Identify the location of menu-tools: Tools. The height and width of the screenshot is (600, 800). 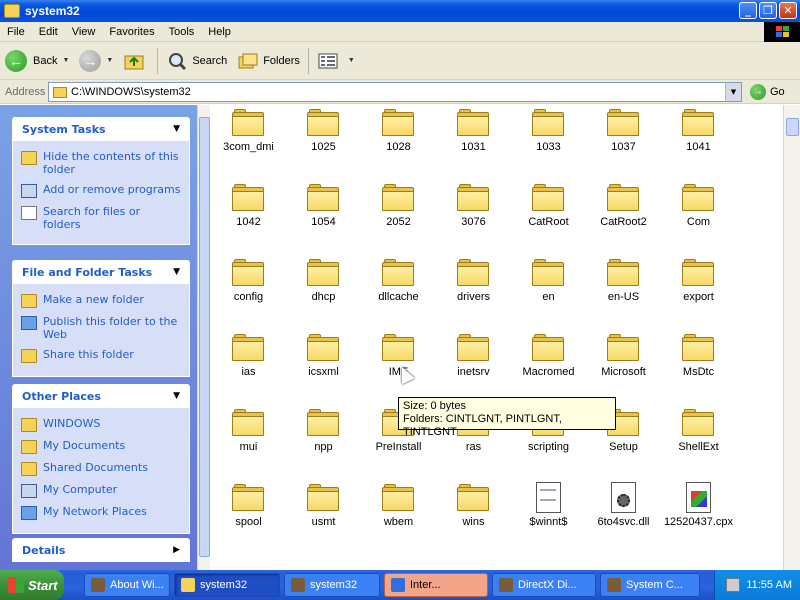
(182, 32).